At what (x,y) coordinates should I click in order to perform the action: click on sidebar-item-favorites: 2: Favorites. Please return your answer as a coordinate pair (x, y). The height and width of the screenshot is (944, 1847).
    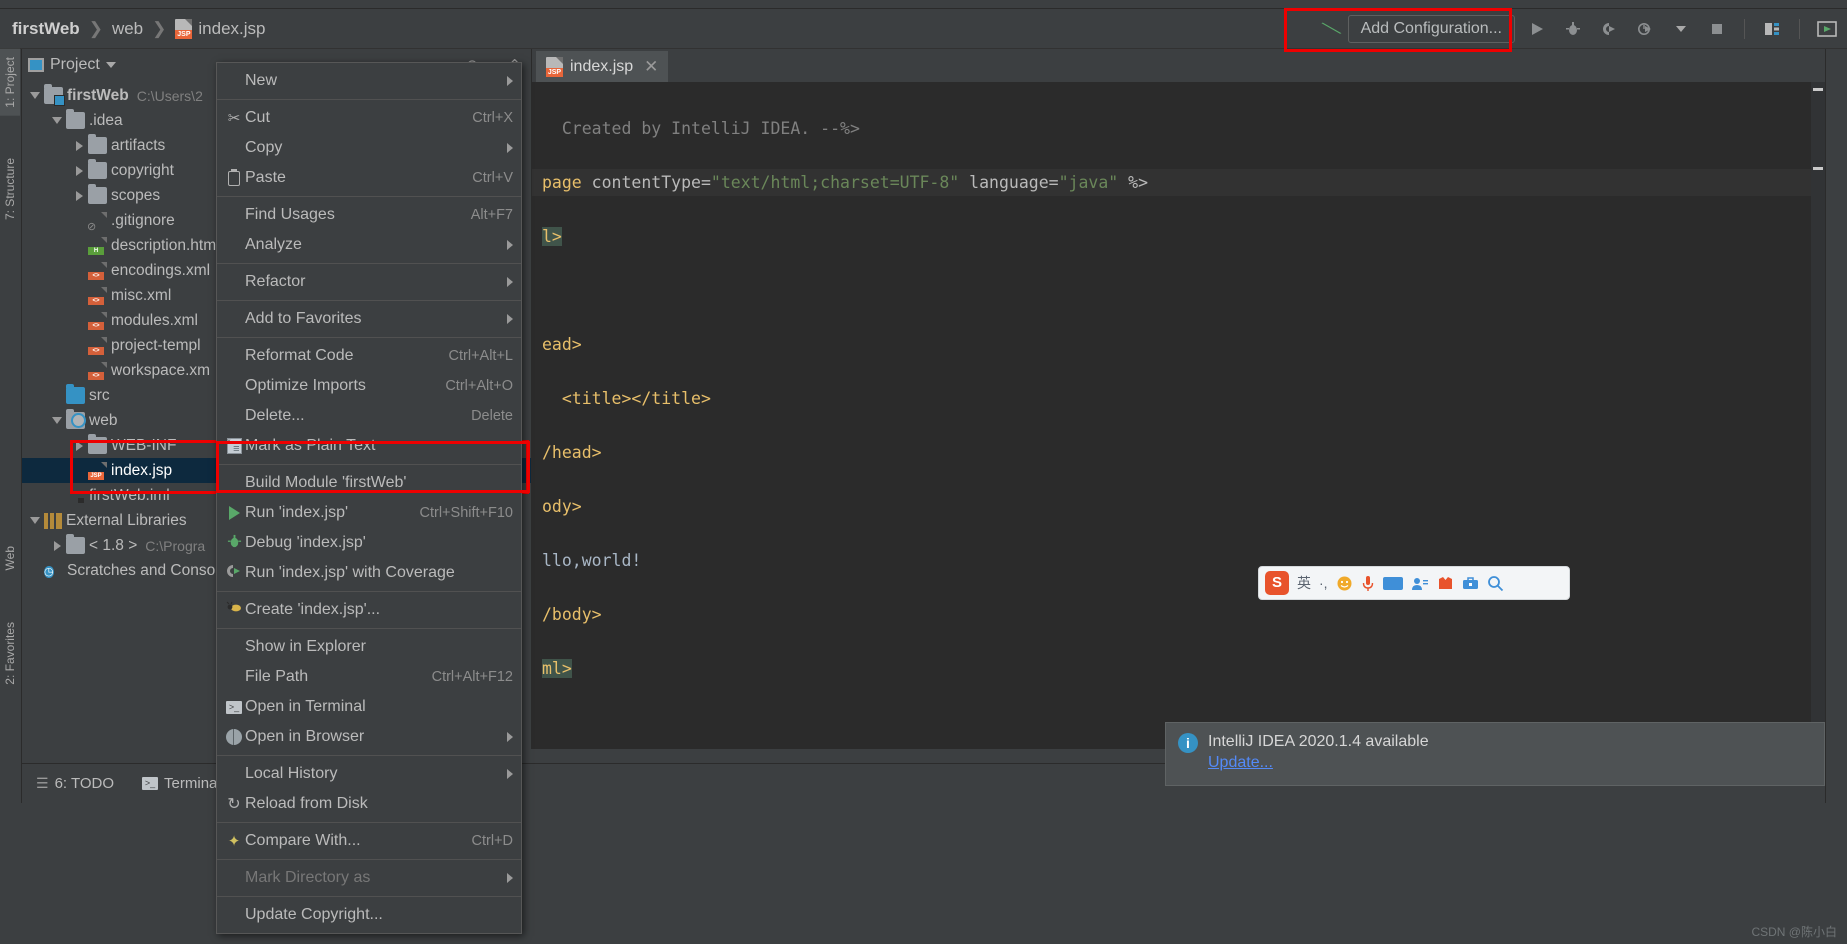
    Looking at the image, I should click on (10, 653).